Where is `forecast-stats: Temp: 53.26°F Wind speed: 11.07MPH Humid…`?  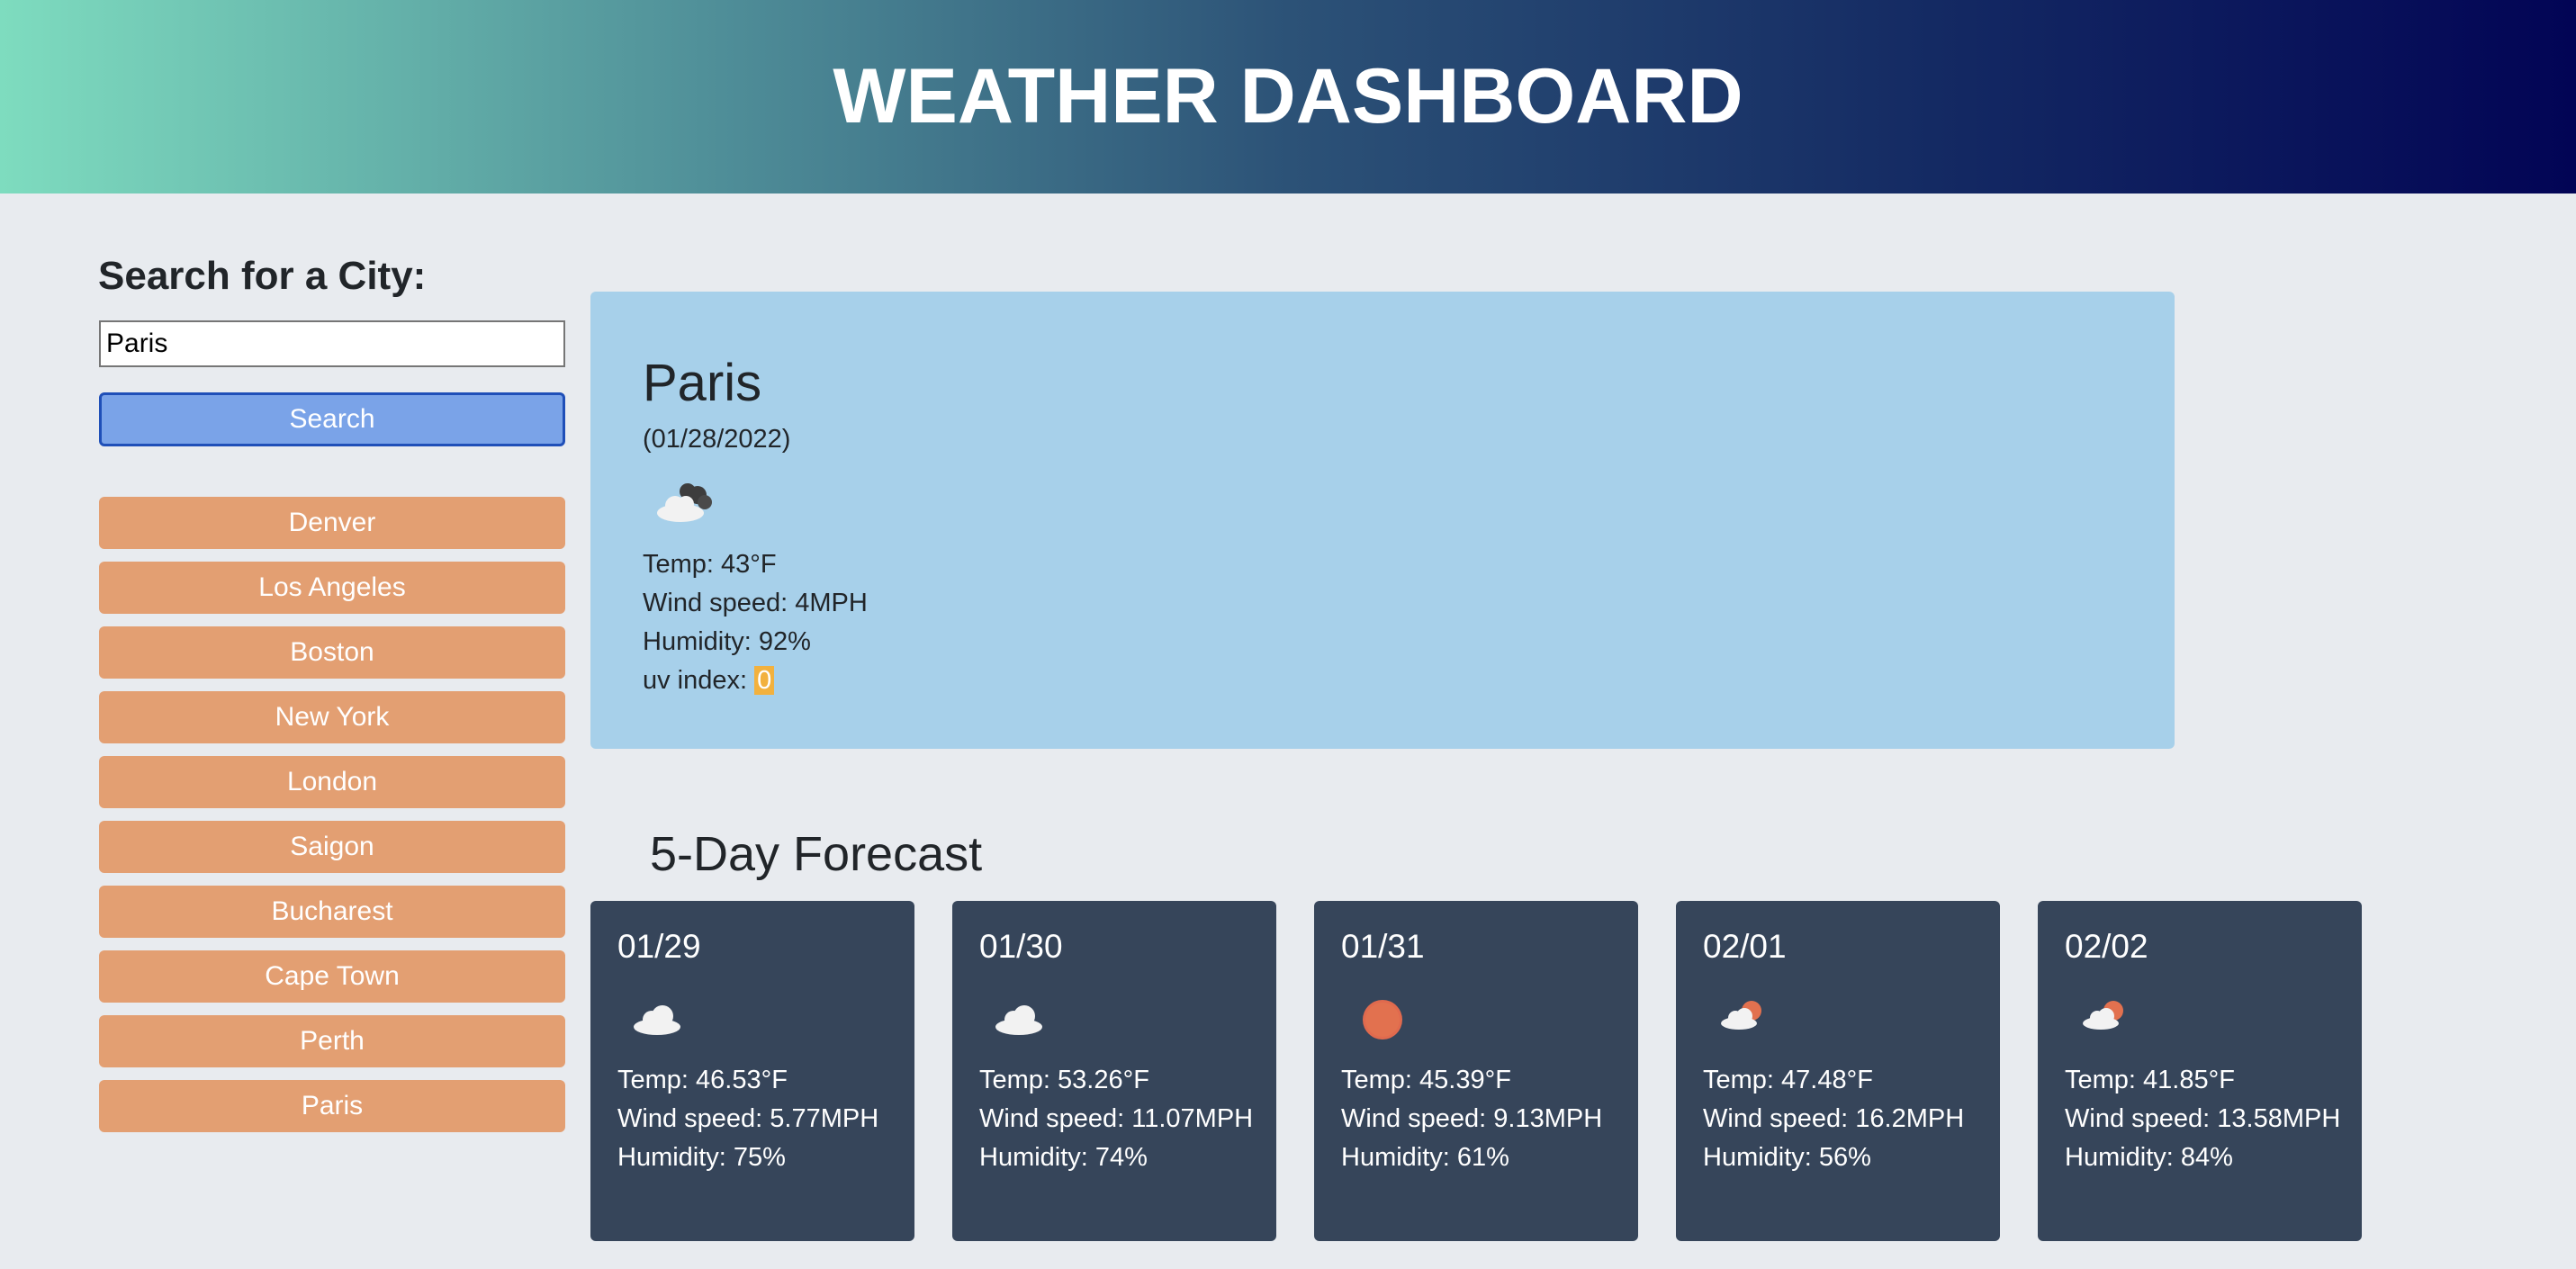 forecast-stats: Temp: 53.26°F Wind speed: 11.07MPH Humid… is located at coordinates (1121, 1119).